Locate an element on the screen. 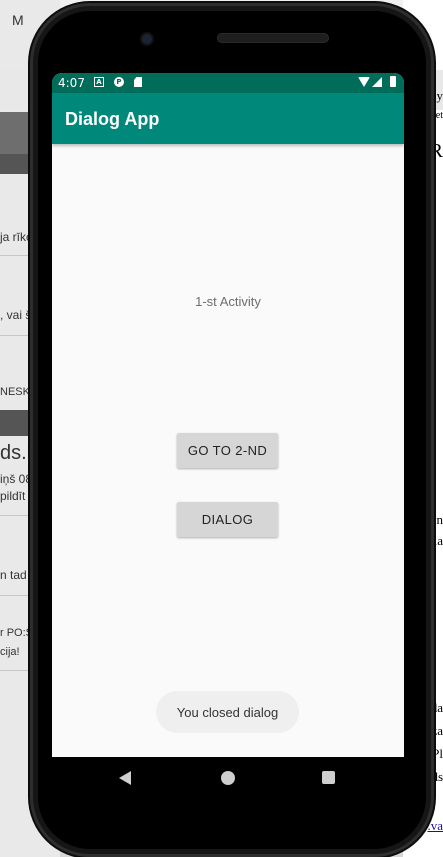 Image resolution: width=443 pixels, height=857 pixels. desktop-text: ly is located at coordinates (437, 95).